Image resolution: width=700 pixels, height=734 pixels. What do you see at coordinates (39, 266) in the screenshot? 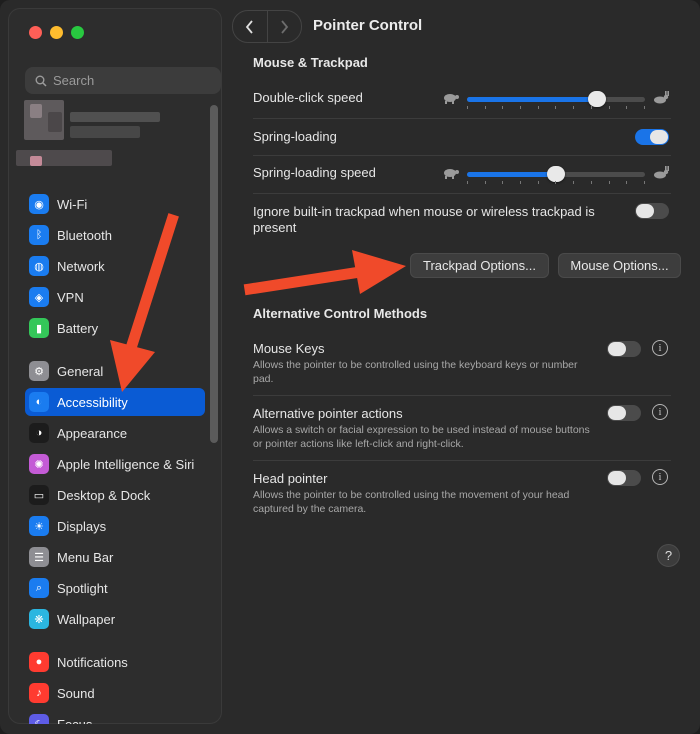
I see `network-icon: ◍` at bounding box center [39, 266].